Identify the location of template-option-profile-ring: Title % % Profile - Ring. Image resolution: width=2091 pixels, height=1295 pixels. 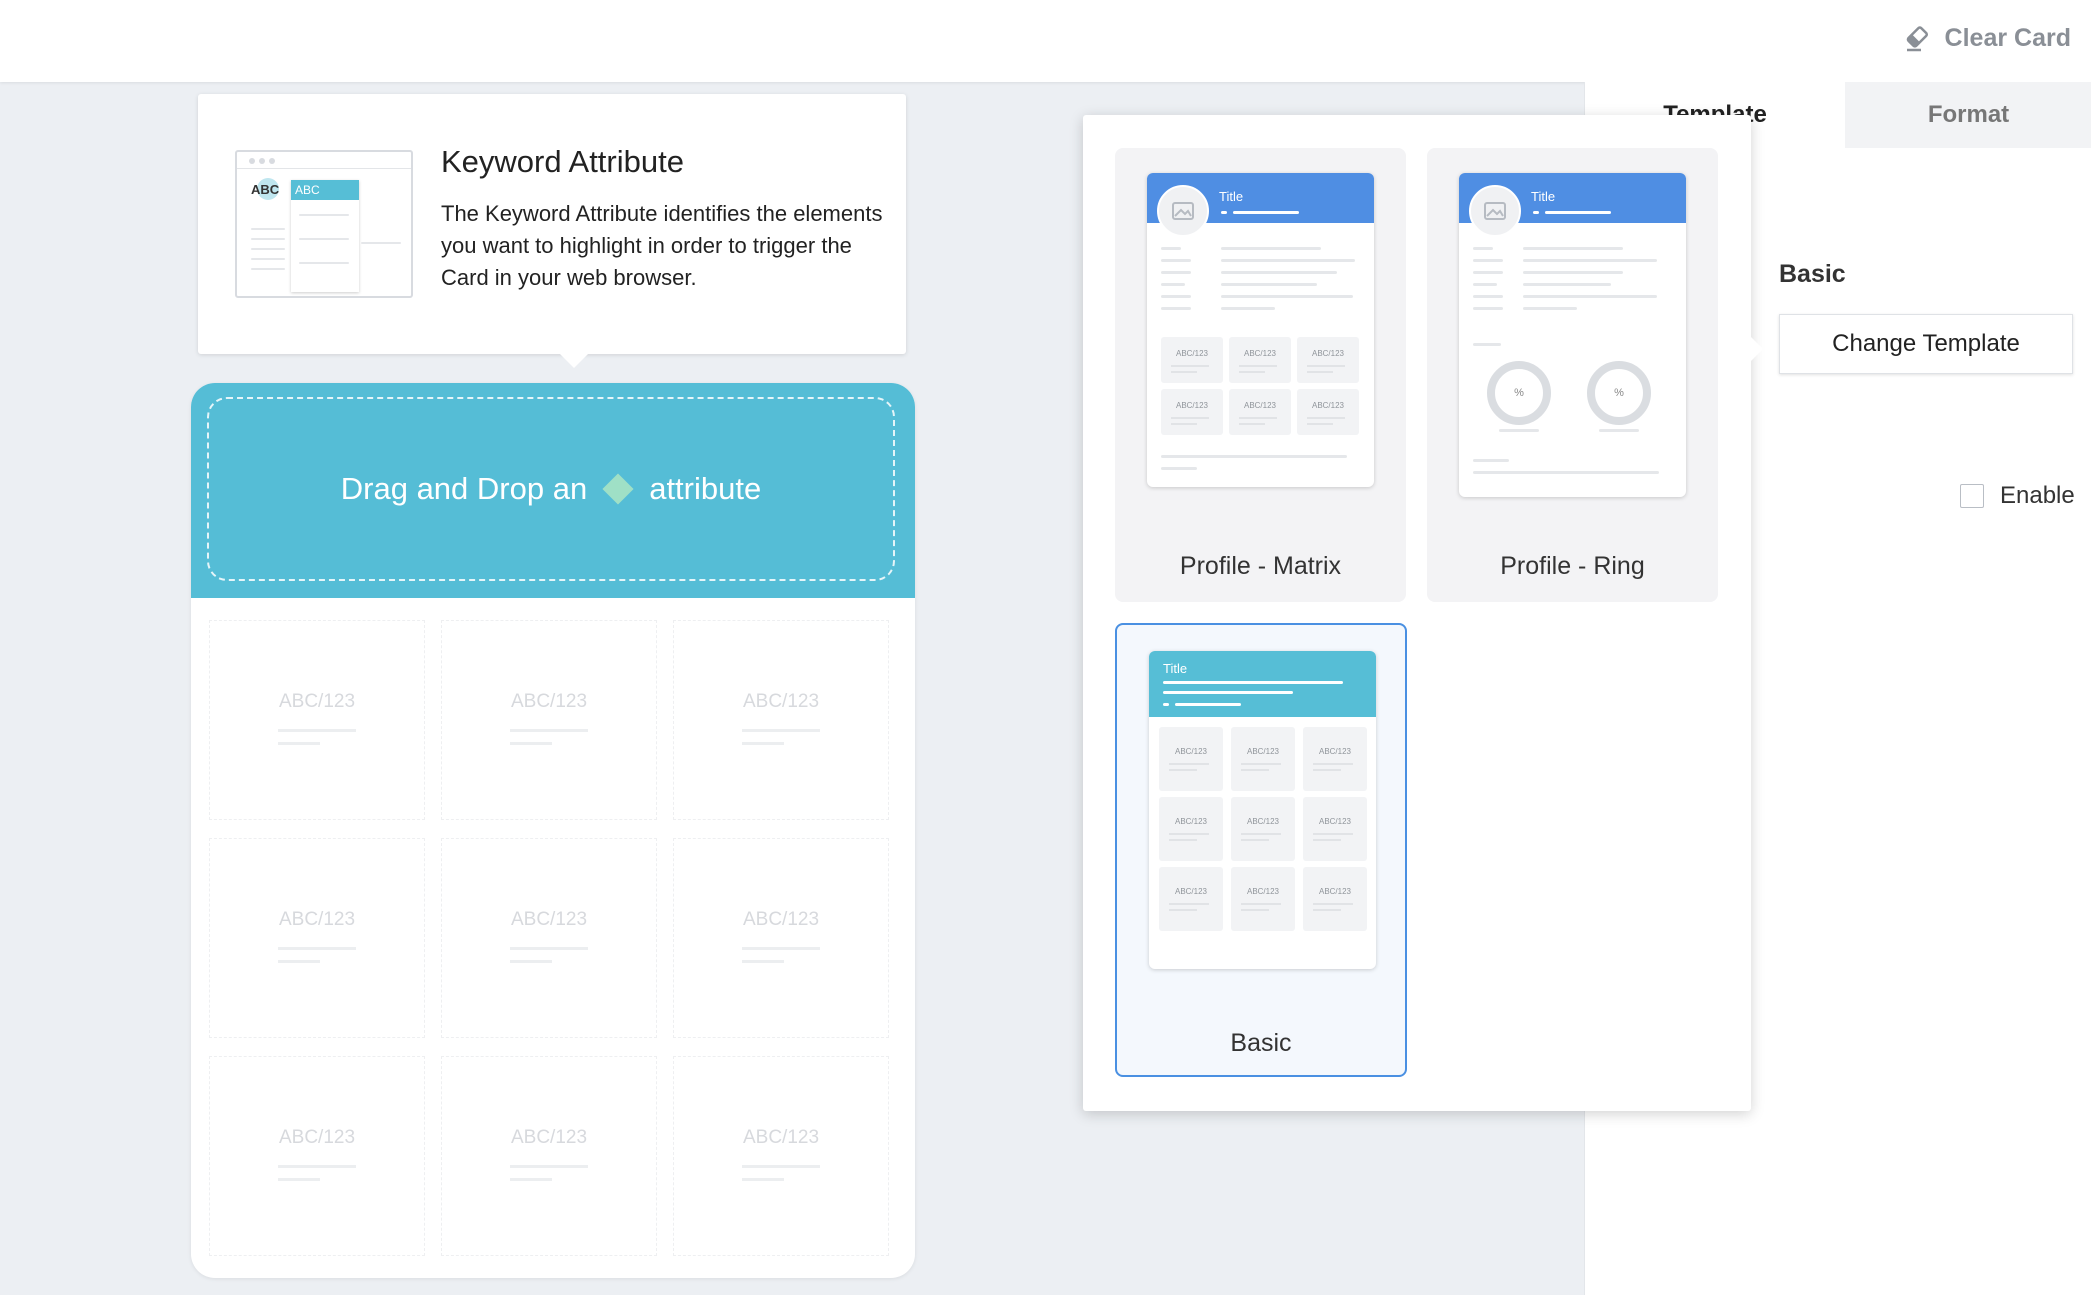
(1572, 375).